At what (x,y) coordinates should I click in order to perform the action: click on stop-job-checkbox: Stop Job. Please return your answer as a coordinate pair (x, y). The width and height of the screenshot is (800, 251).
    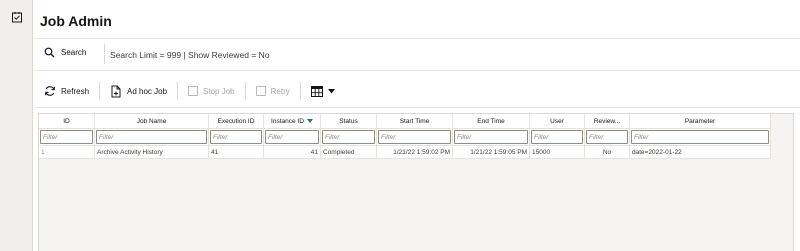
    Looking at the image, I should click on (211, 91).